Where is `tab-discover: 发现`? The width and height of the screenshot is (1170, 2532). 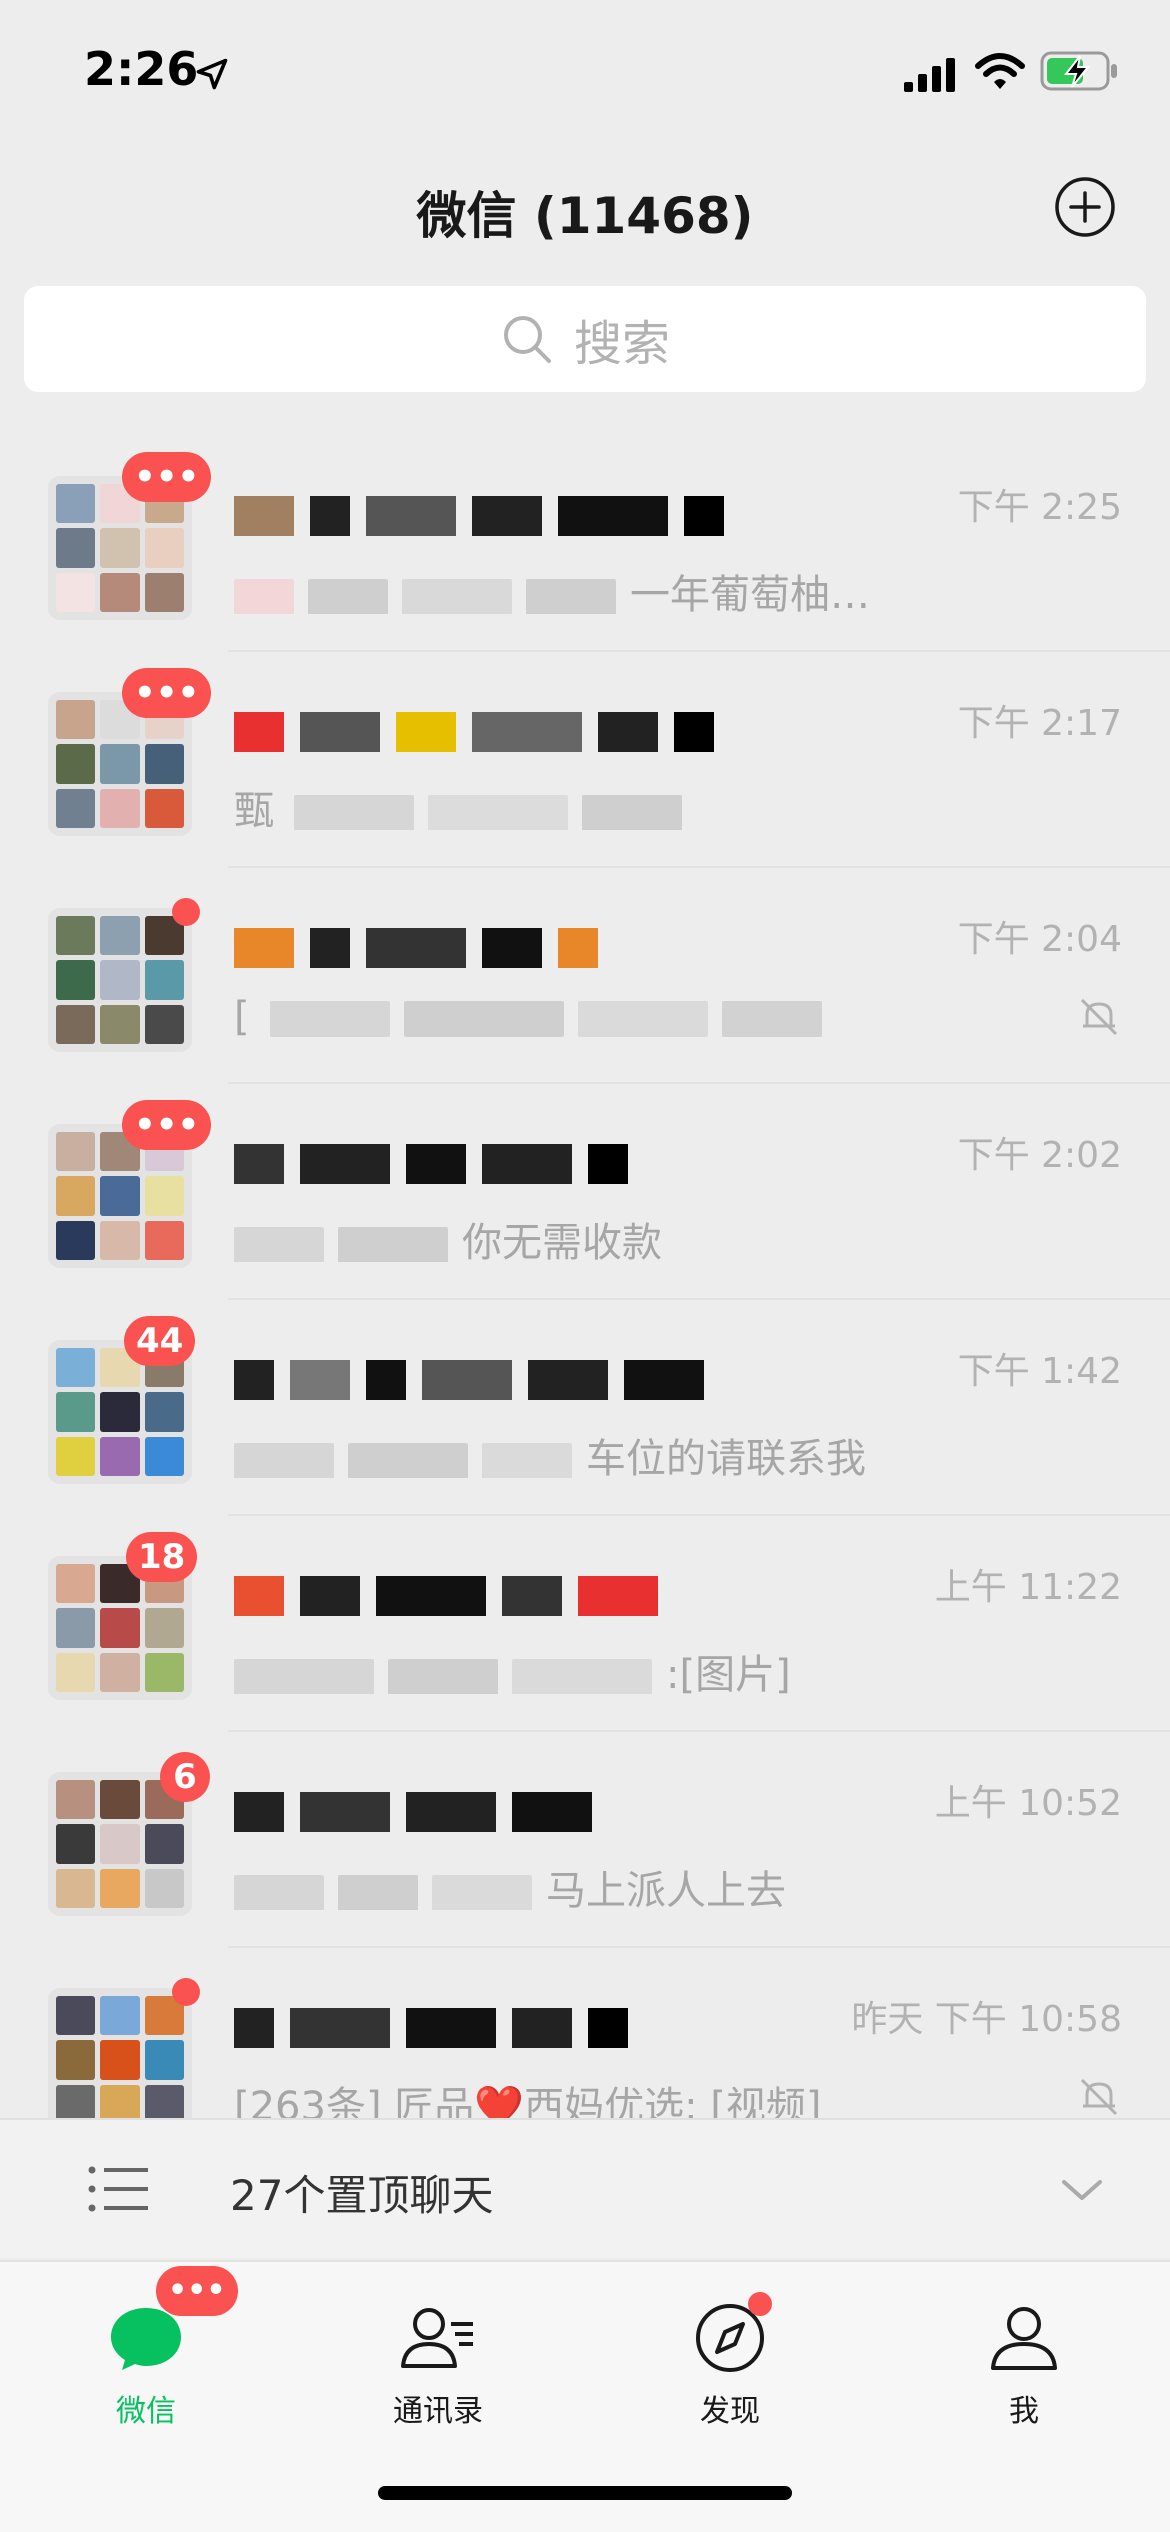
tab-discover: 发现 is located at coordinates (730, 2372).